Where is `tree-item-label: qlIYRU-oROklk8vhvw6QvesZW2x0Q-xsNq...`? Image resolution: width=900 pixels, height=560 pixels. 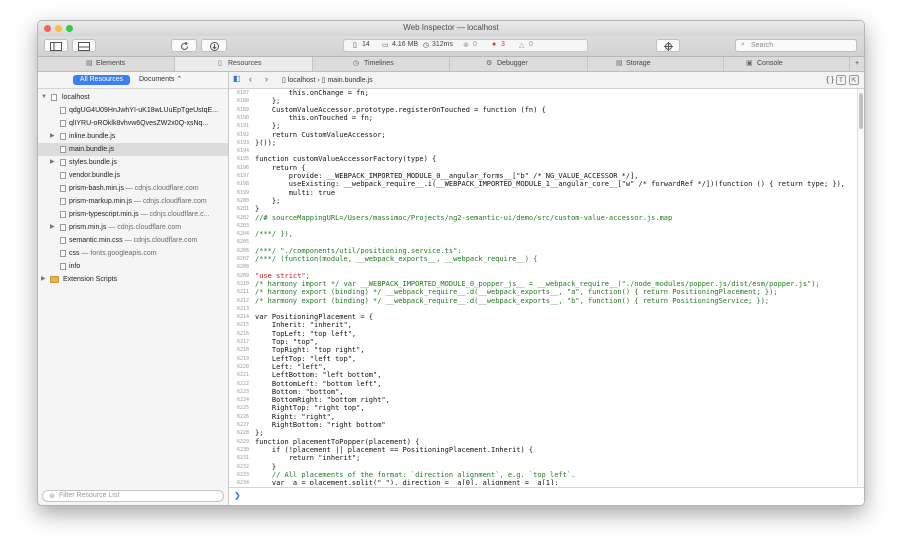 tree-item-label: qlIYRU-oROklk8vhvw6QvesZW2x0Q-xsNq... is located at coordinates (139, 123).